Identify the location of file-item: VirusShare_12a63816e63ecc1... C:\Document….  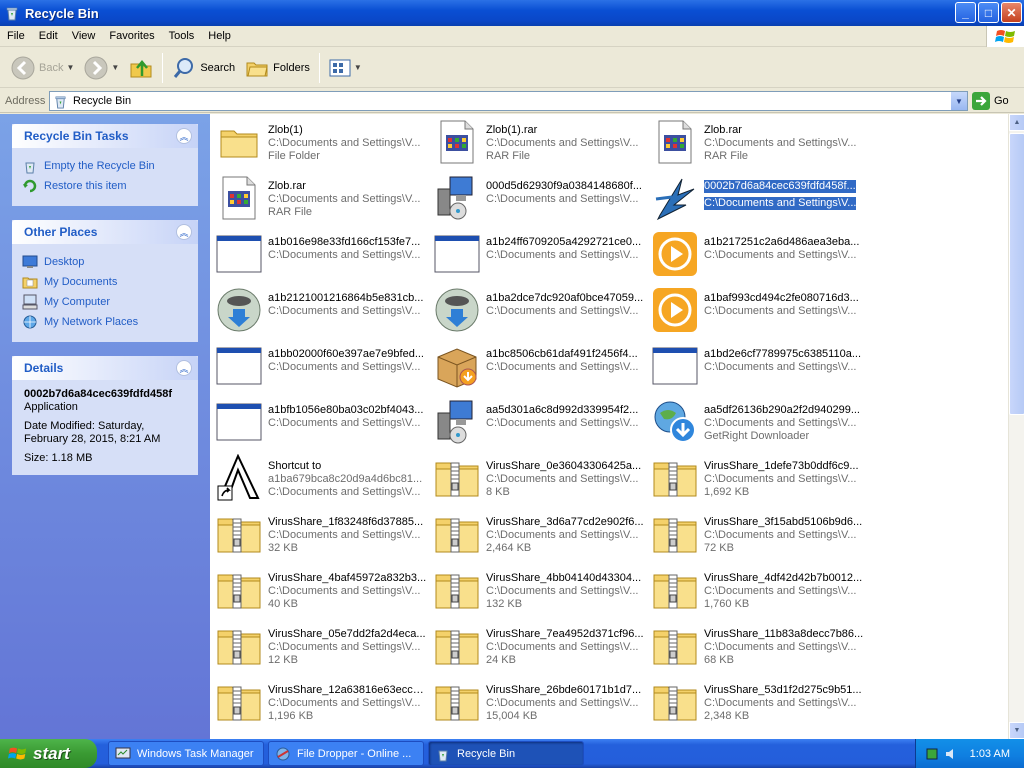
(322, 704).